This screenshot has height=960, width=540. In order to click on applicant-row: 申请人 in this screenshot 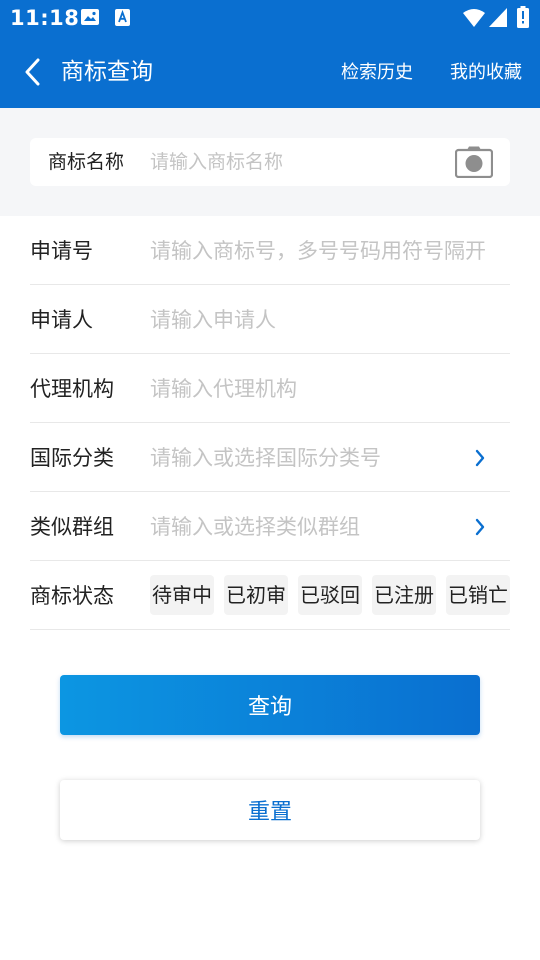, I will do `click(270, 319)`.